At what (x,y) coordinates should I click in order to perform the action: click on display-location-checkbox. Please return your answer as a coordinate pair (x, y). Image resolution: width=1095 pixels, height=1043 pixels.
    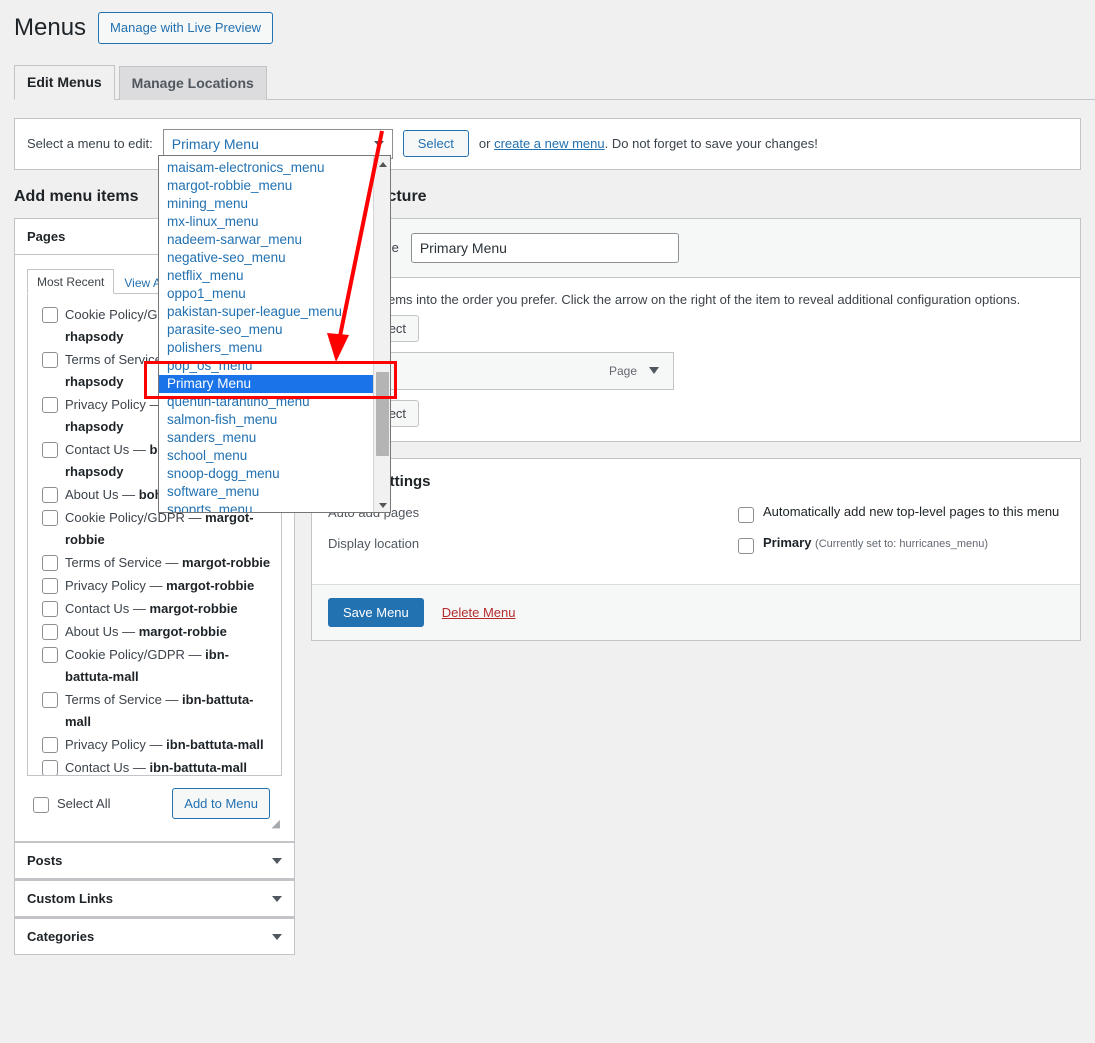
    Looking at the image, I should click on (746, 545).